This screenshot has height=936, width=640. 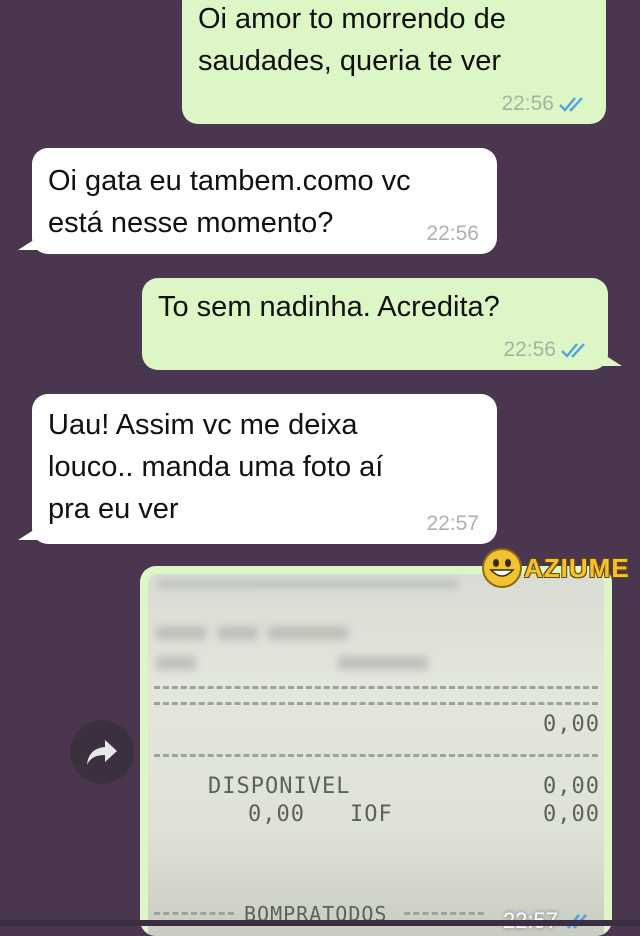 What do you see at coordinates (577, 567) in the screenshot?
I see `watermark-text: AZIUME` at bounding box center [577, 567].